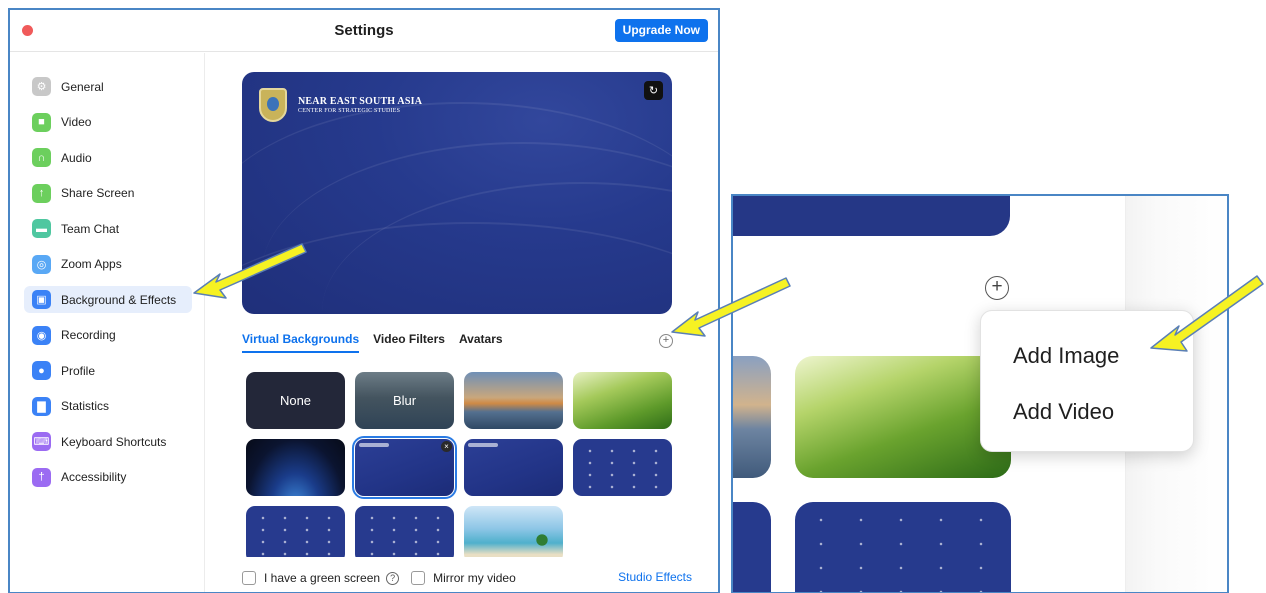  I want to click on sidebar-item-background-effects: ▣ Background & Effects, so click(108, 299).